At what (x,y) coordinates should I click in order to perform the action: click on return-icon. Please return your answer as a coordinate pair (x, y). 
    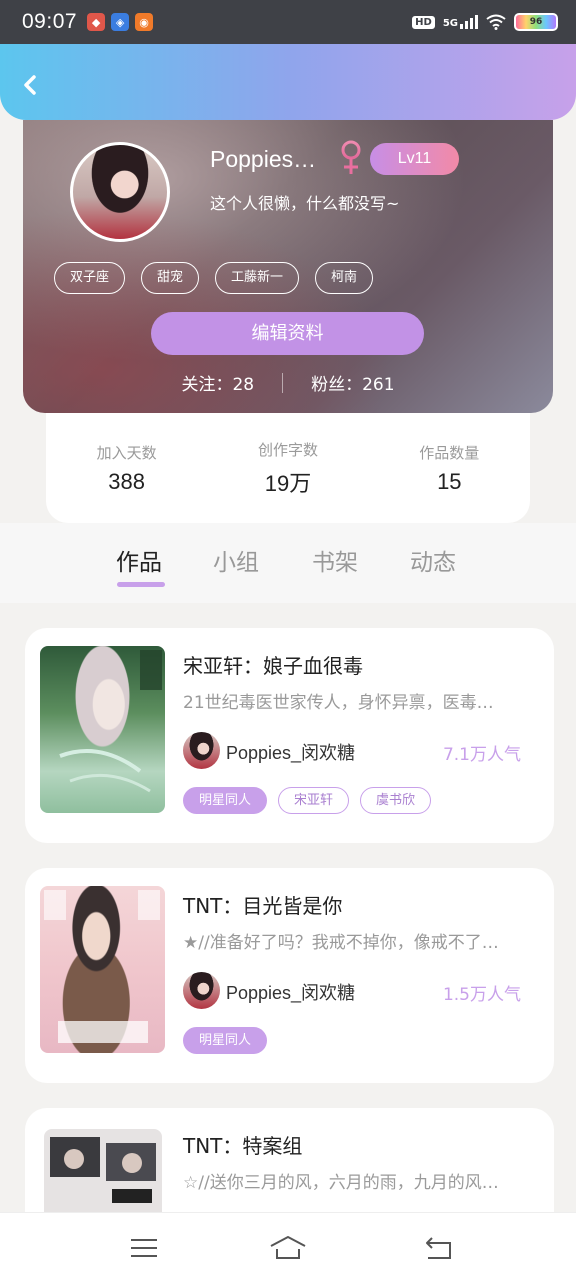
    Looking at the image, I should click on (440, 1248).